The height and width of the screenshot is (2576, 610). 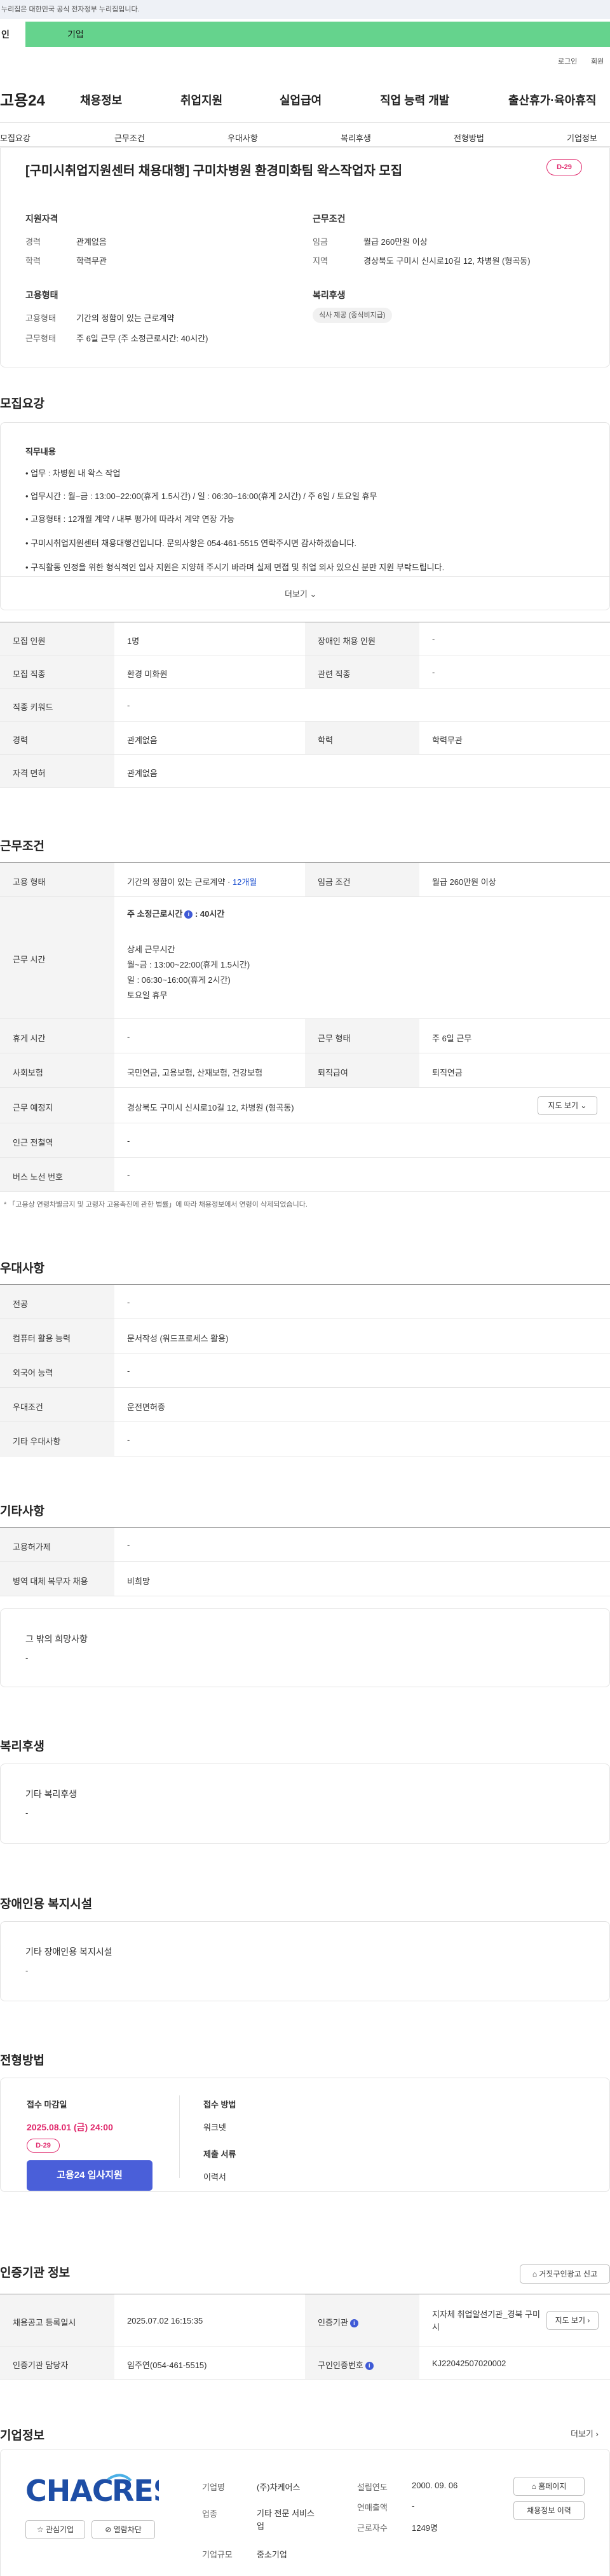 What do you see at coordinates (301, 100) in the screenshot?
I see `gnb-benefit: 실업급여` at bounding box center [301, 100].